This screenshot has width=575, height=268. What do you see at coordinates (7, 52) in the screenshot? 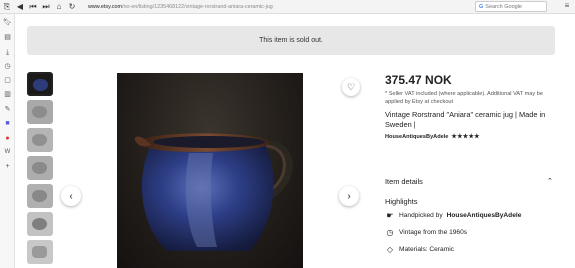
I see `downloads-icon: ⤓` at bounding box center [7, 52].